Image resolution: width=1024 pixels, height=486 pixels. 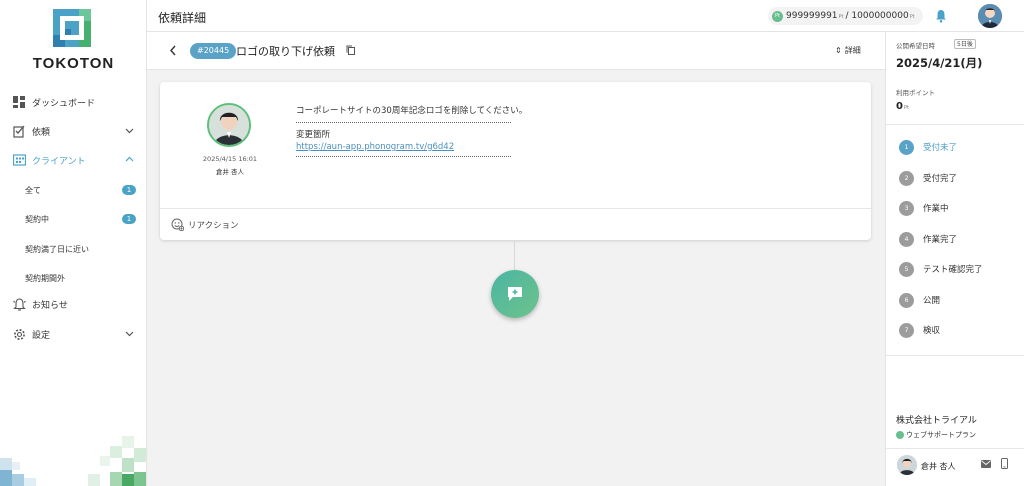 I want to click on ticket-number-badge: #20445, so click(x=213, y=51).